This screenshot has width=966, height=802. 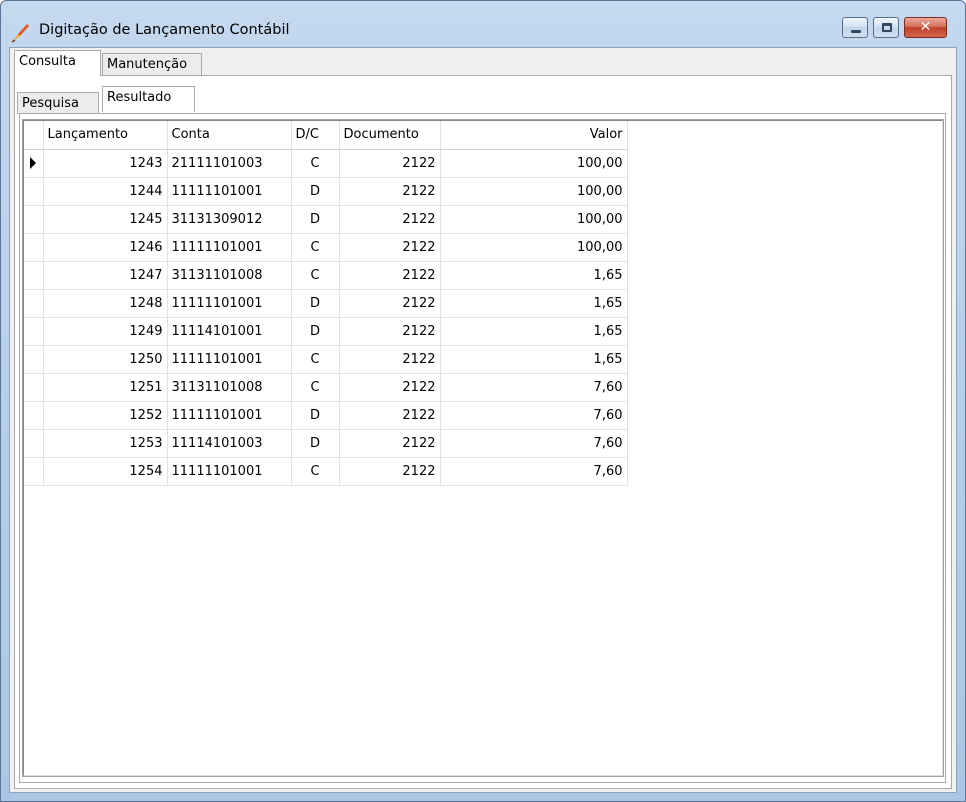 I want to click on table-row: 1252 11111101001 D 2122 7,60, so click(x=326, y=415).